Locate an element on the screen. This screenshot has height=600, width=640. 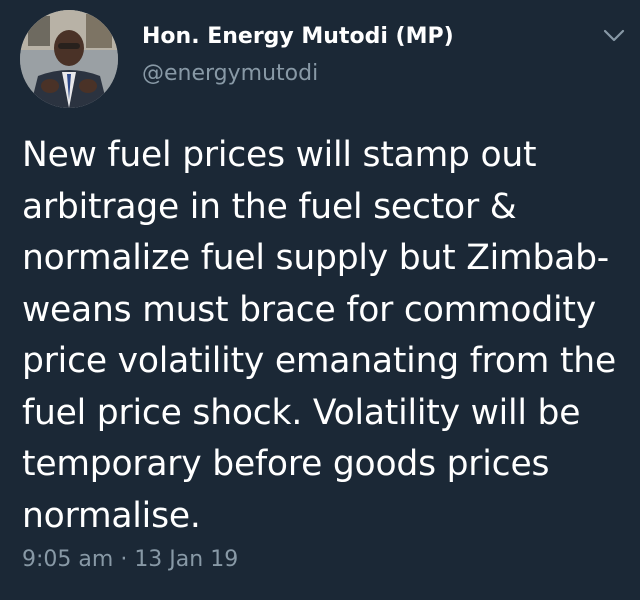
chevron-down-icon is located at coordinates (614, 35).